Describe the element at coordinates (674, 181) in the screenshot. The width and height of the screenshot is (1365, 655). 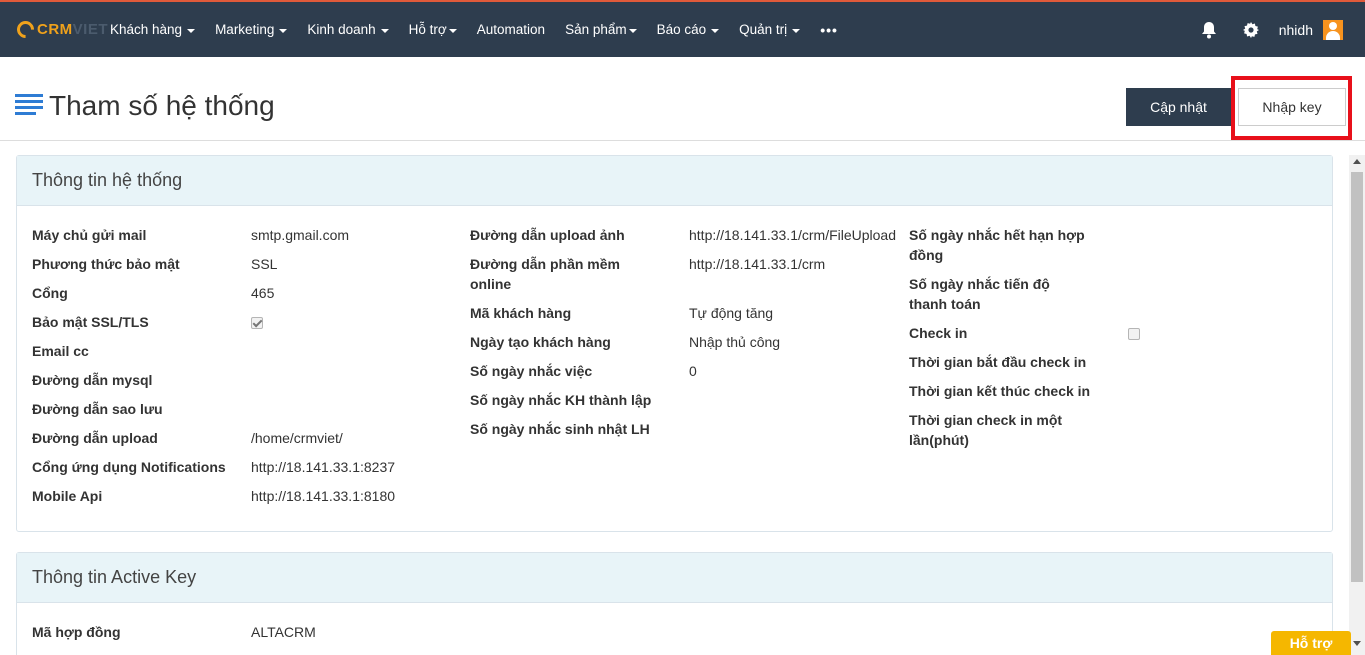
I see `panel-title: Thông tin hệ thống` at that location.